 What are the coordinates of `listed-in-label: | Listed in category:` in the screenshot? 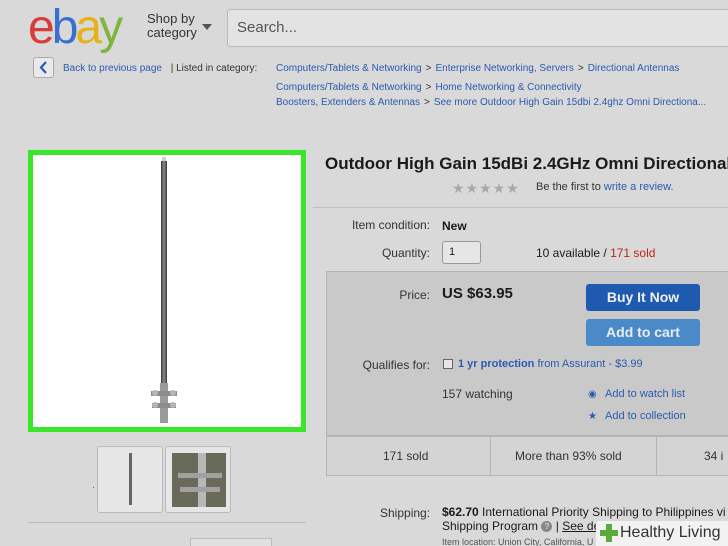 It's located at (214, 68).